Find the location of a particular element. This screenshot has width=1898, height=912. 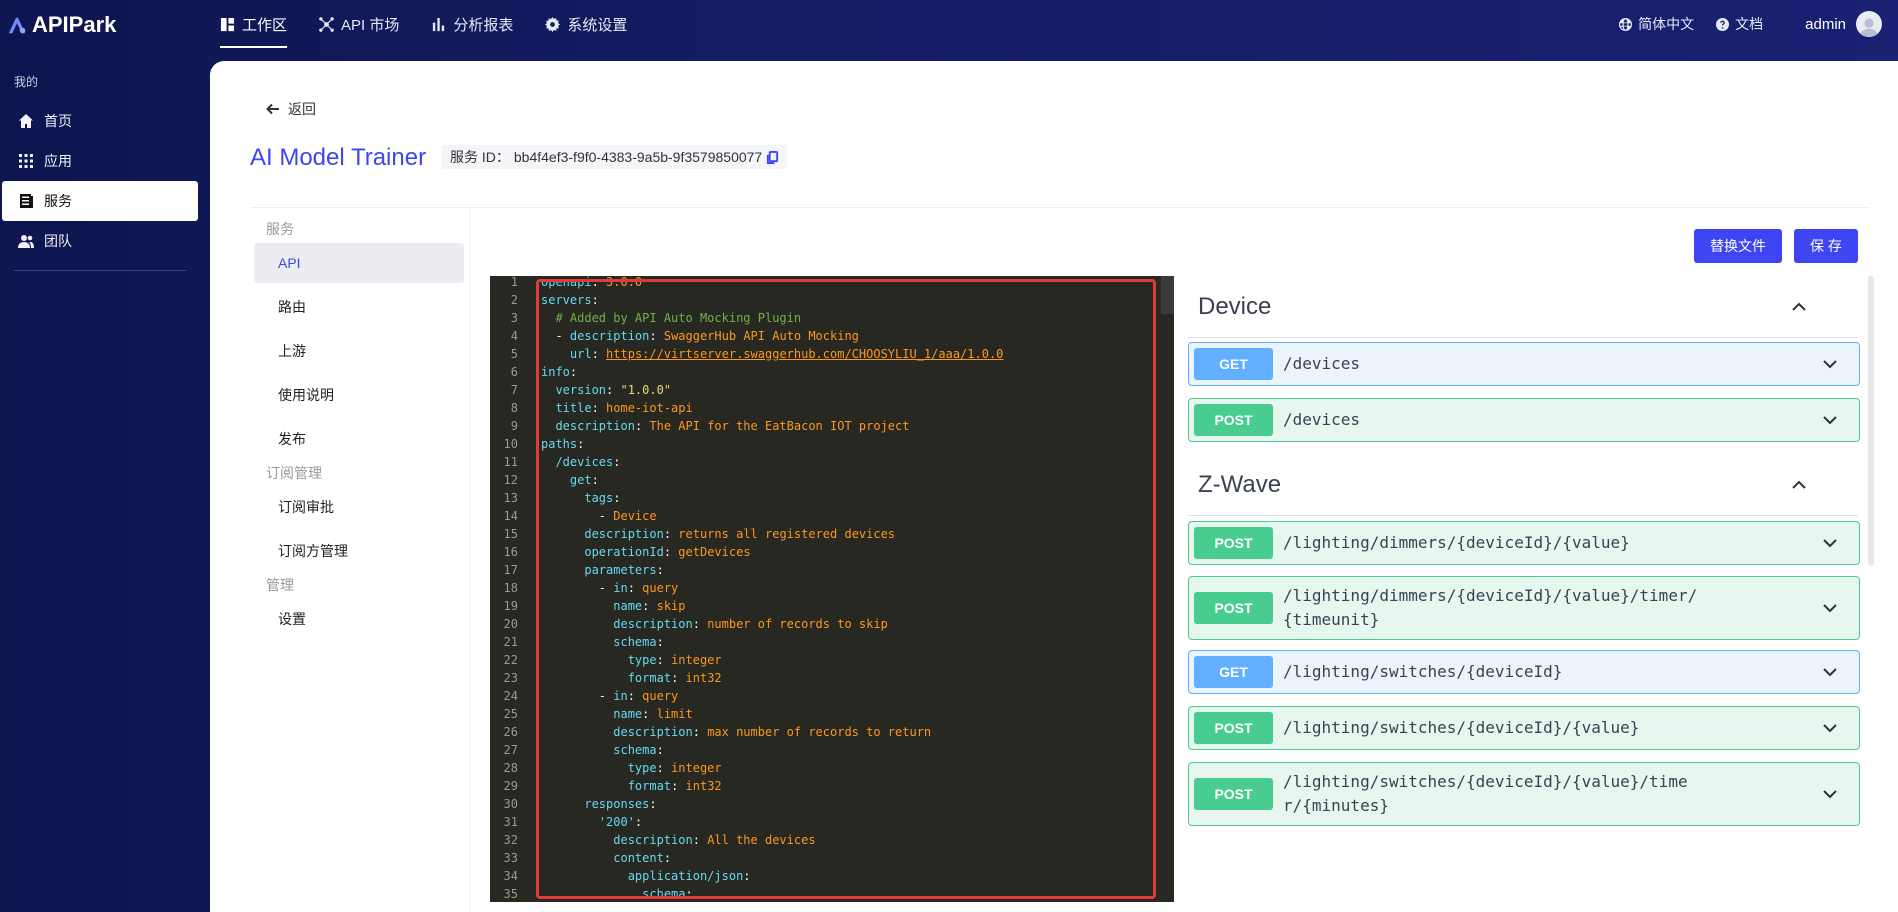

code-text: - in: query is located at coordinates (638, 588).